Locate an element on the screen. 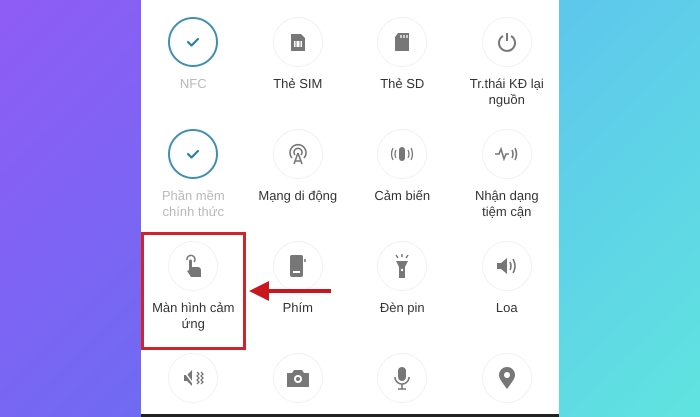  test-label: Thẻ SIM is located at coordinates (298, 84).